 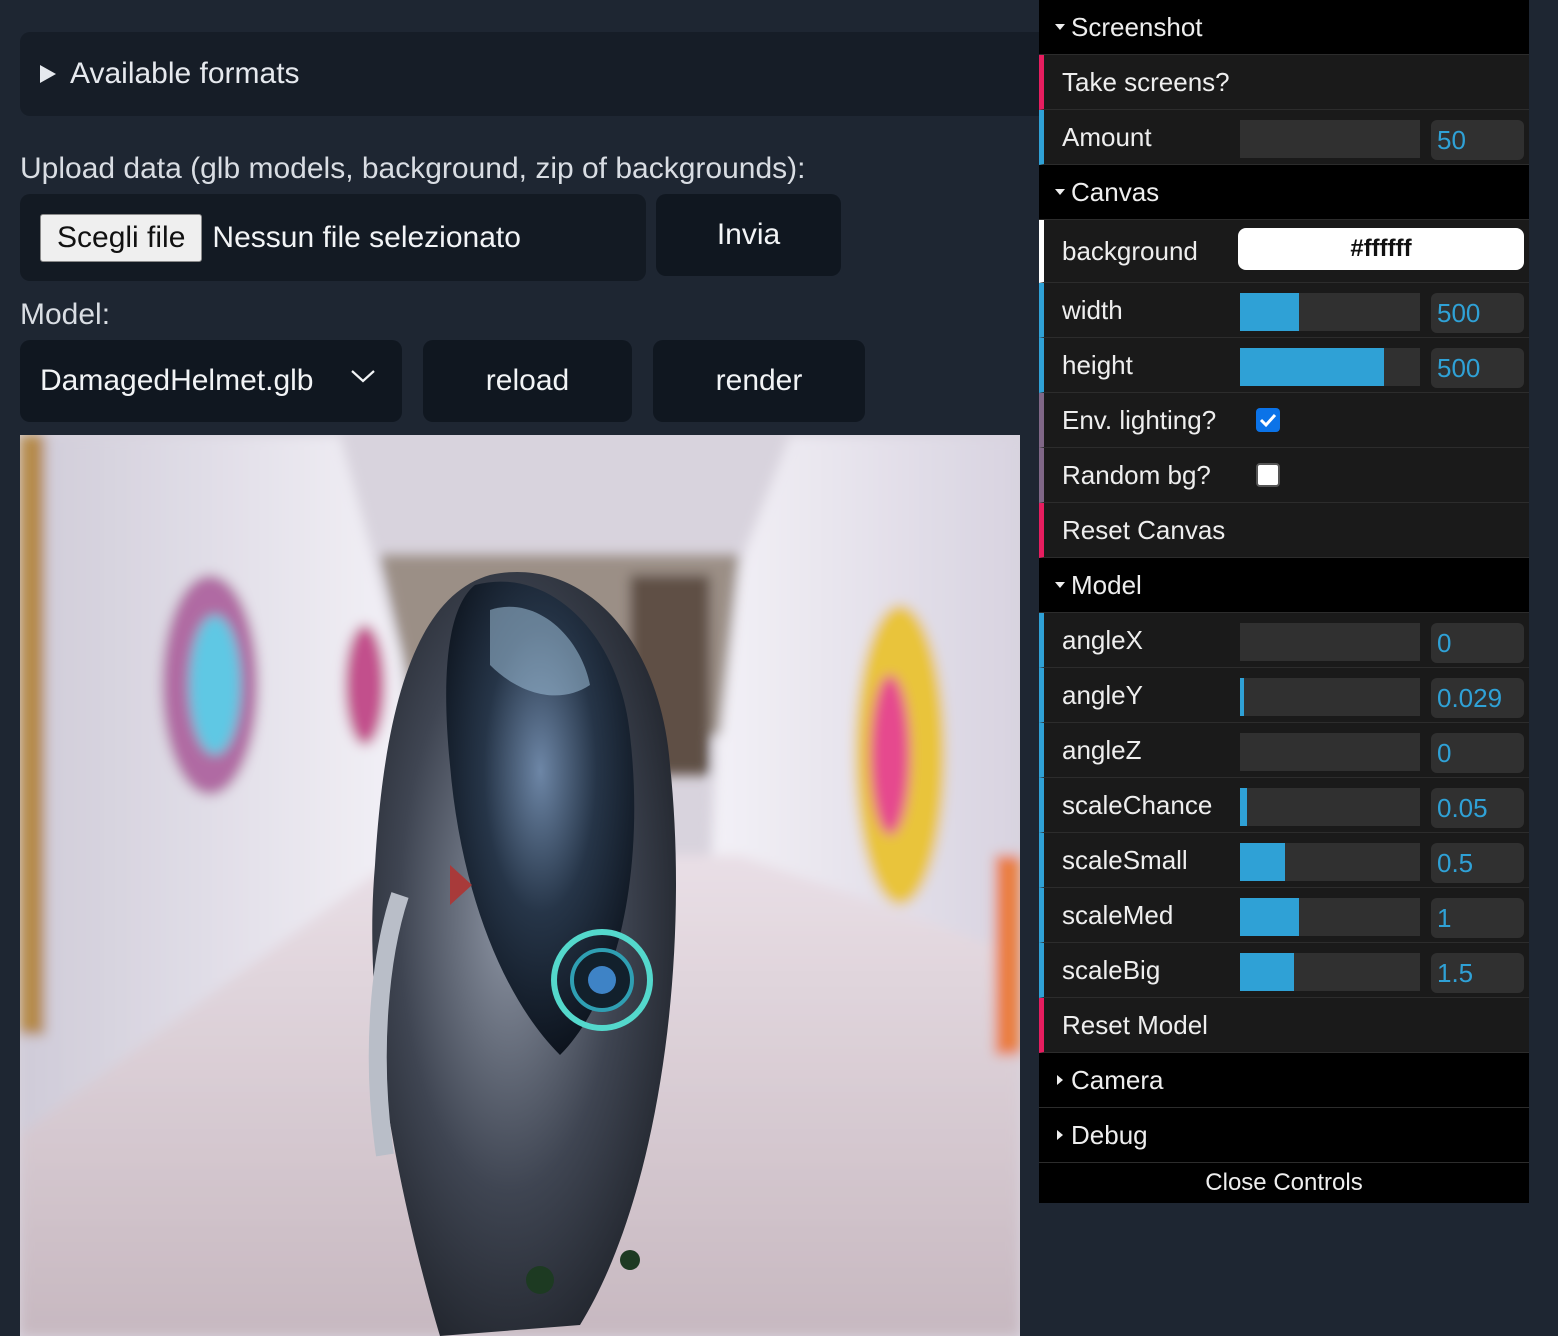 I want to click on folder-model-title: Model, so click(x=1106, y=584).